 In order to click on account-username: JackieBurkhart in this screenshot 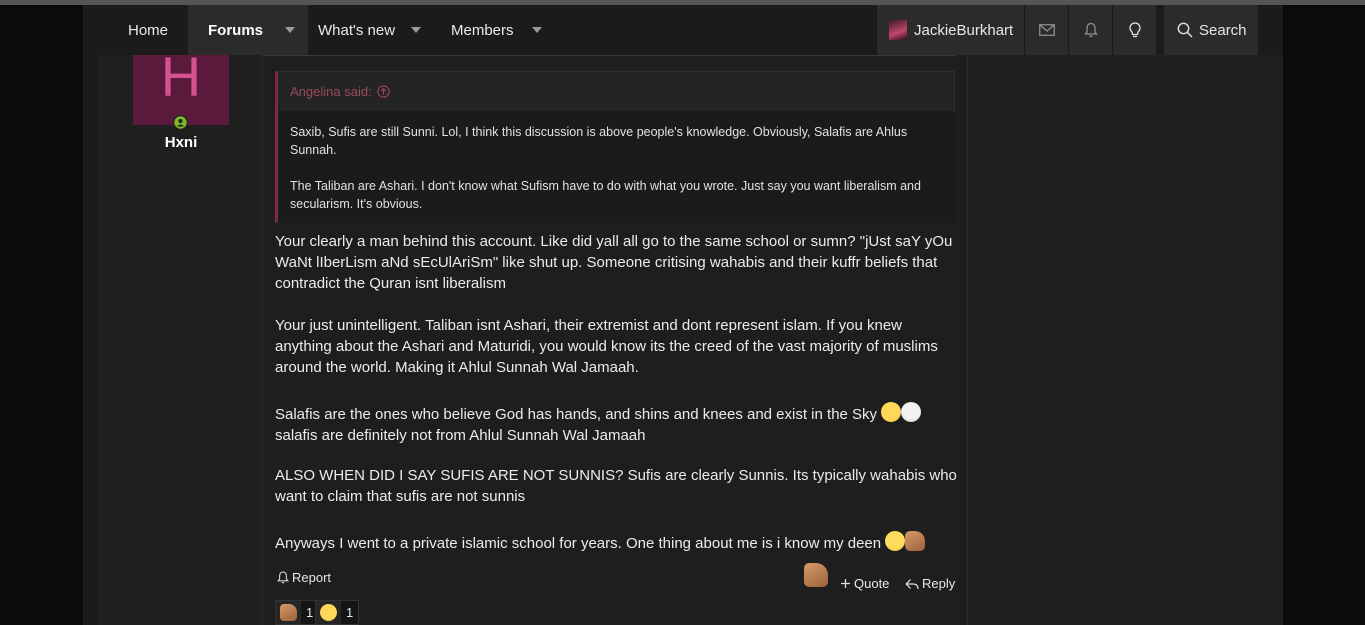, I will do `click(964, 30)`.